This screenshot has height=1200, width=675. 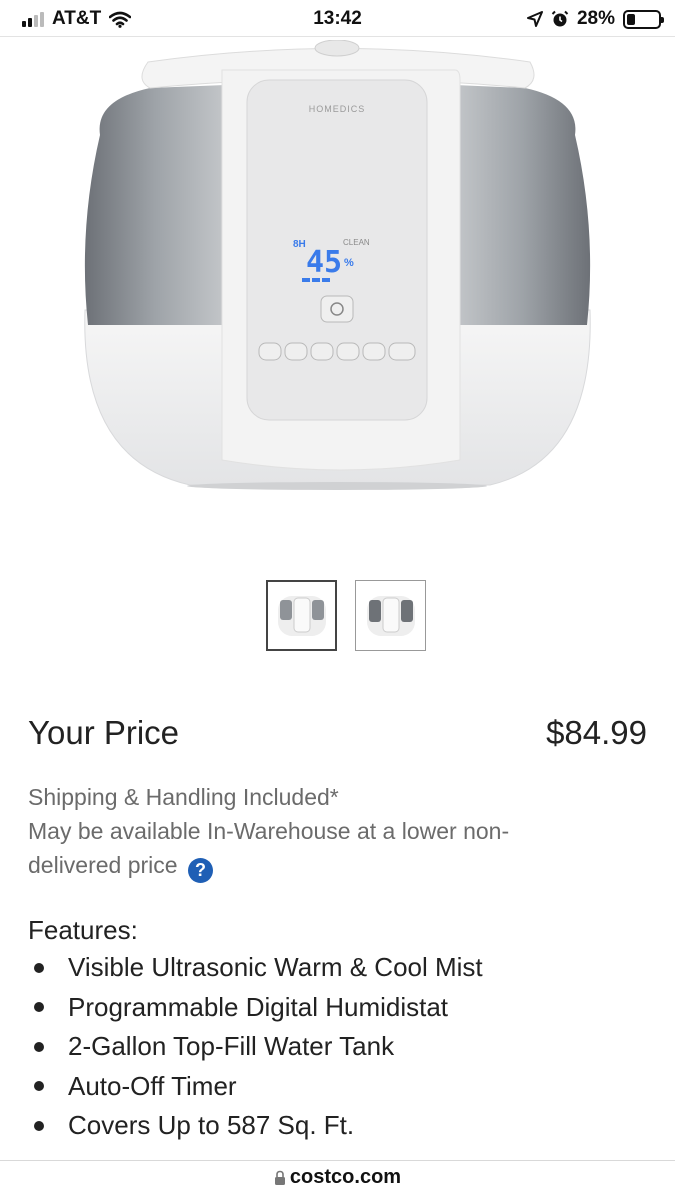 I want to click on list-item: Auto-Off Timer, so click(x=338, y=1087).